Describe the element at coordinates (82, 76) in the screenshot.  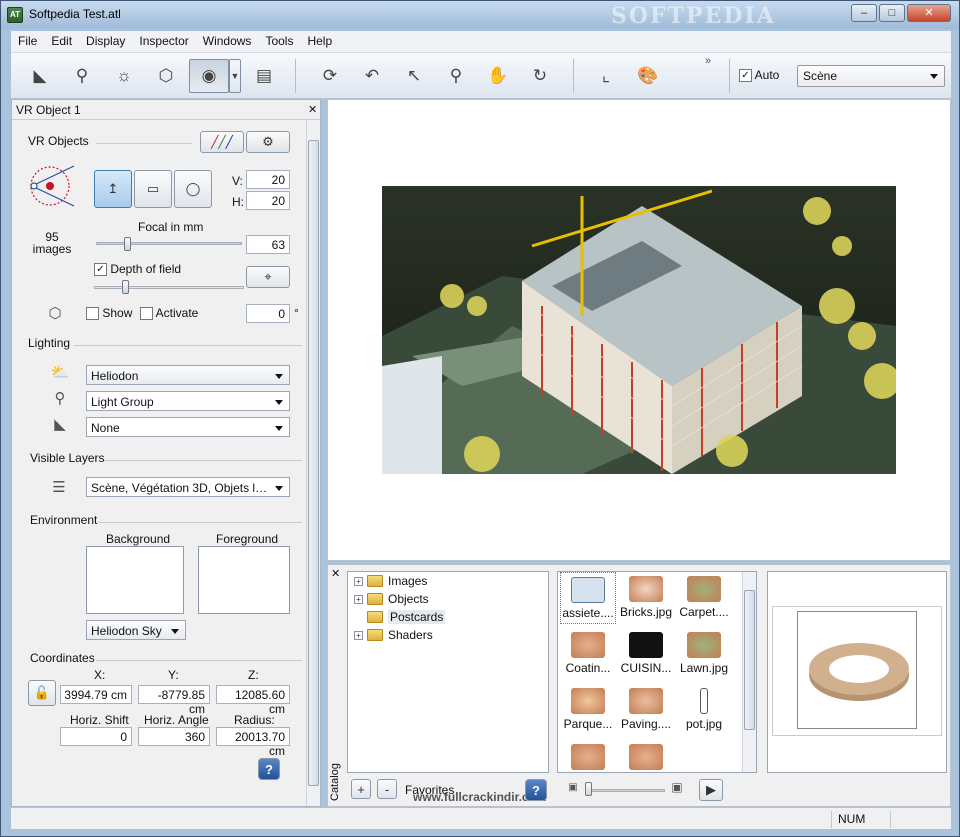
I see `light-bulb-icon: ⚲` at that location.